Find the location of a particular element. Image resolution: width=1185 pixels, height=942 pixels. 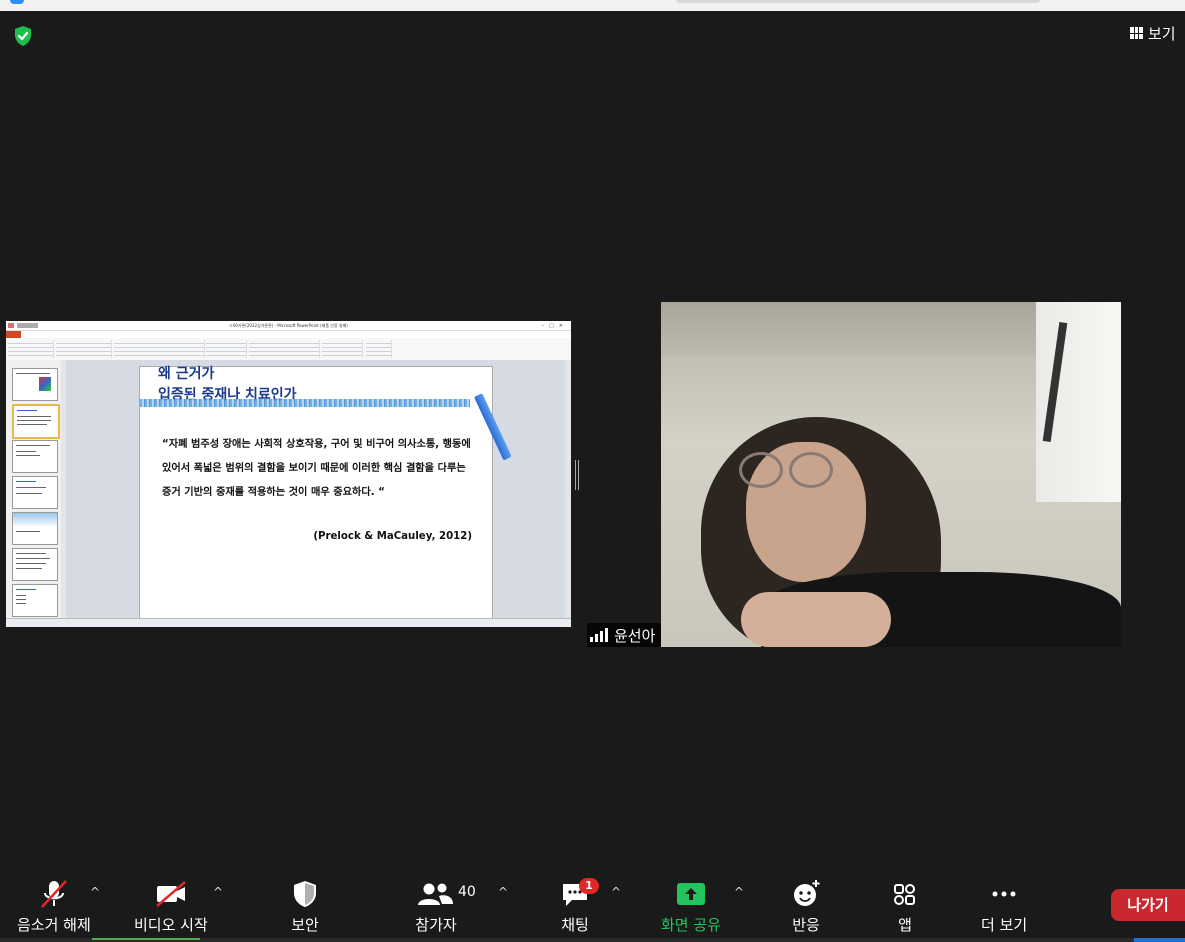

apps-label: 앱 is located at coordinates (905, 925).